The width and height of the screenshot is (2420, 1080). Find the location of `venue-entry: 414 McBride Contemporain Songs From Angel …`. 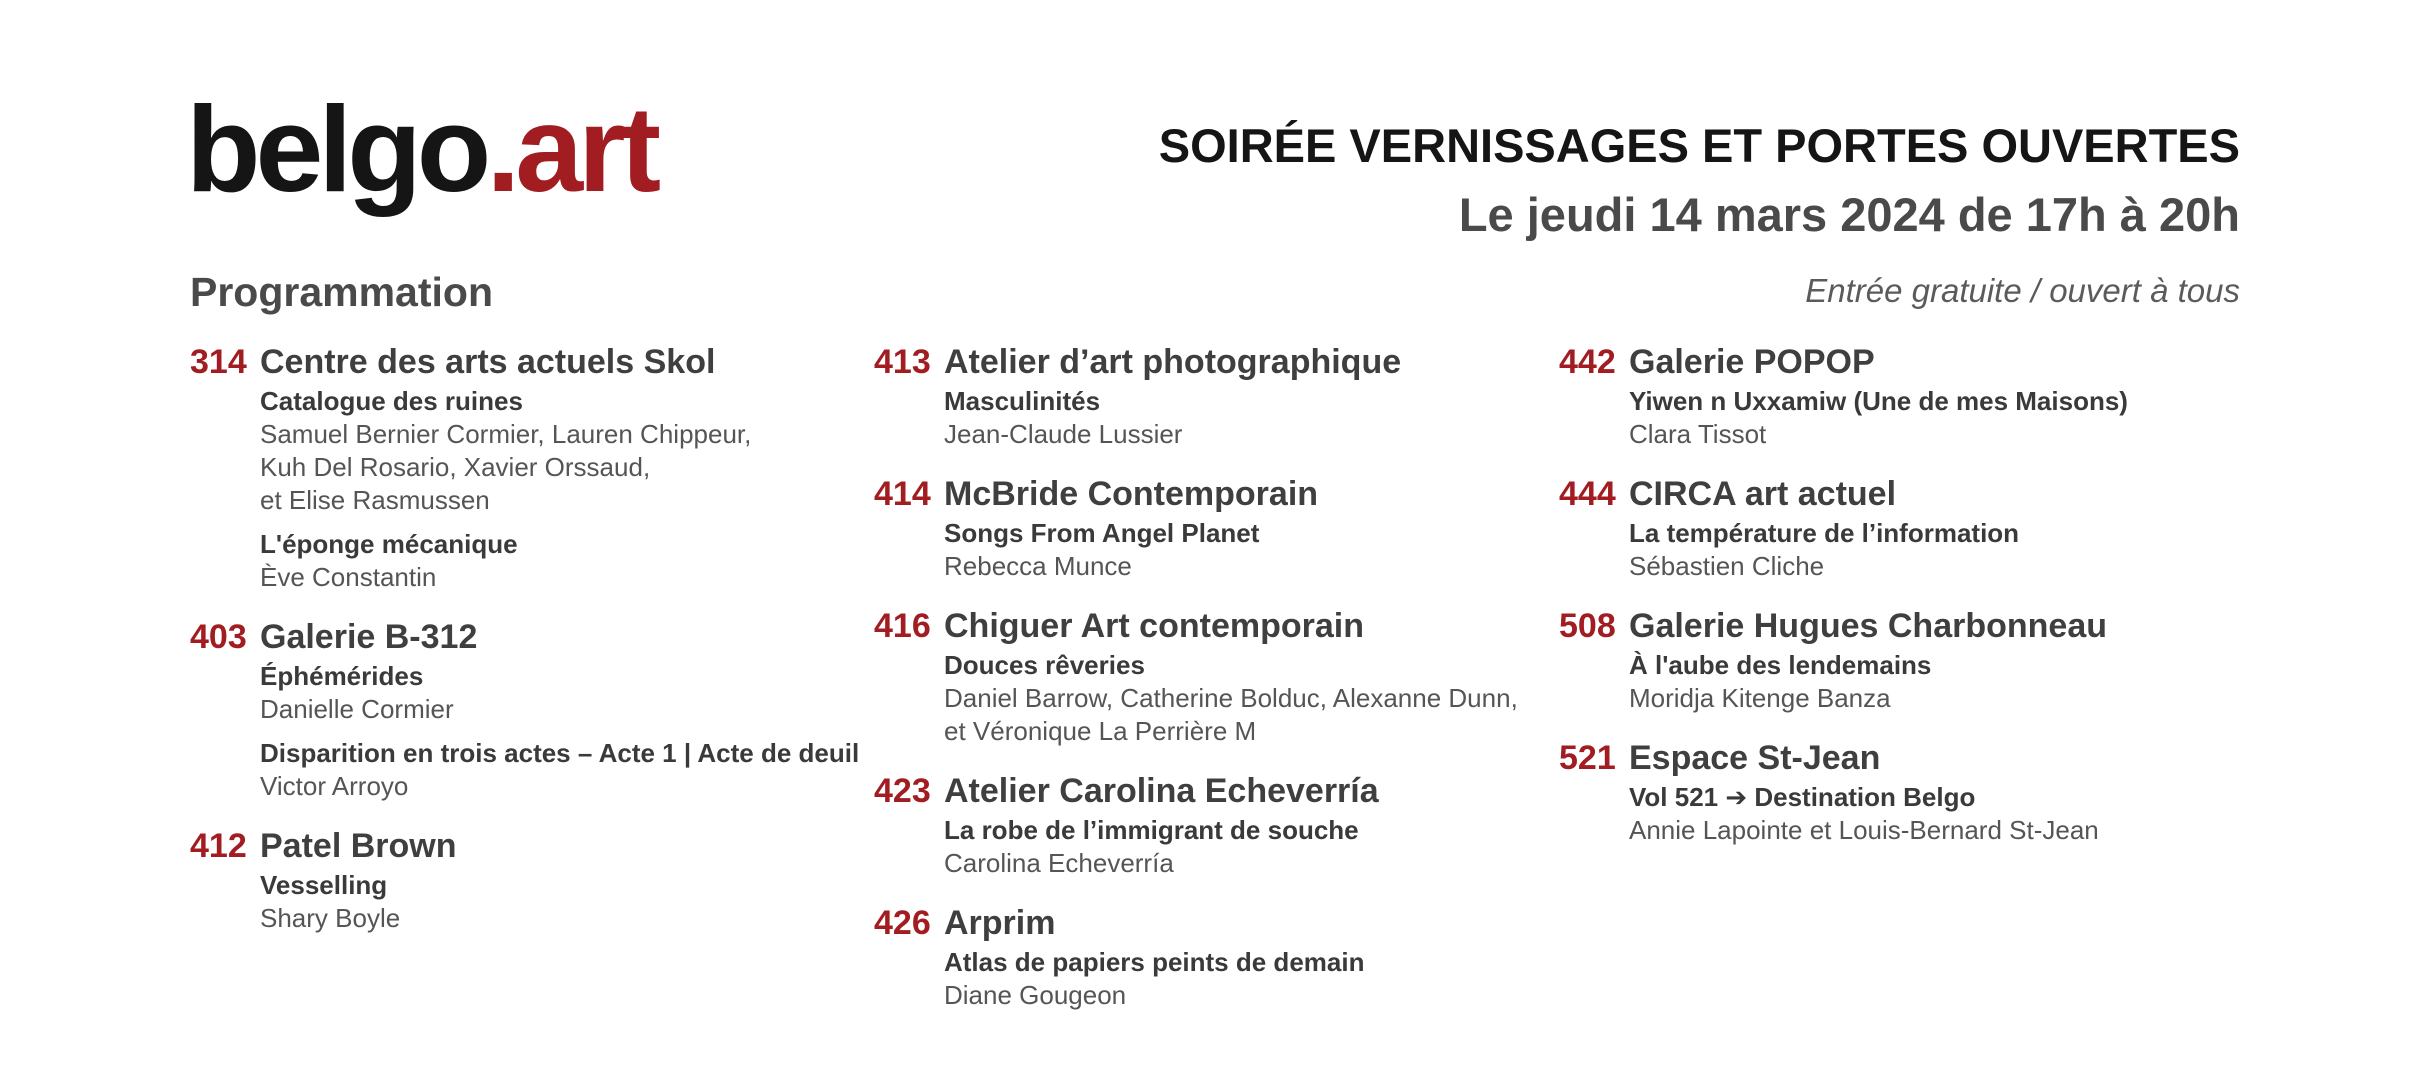

venue-entry: 414 McBride Contemporain Songs From Angel … is located at coordinates (1199, 529).